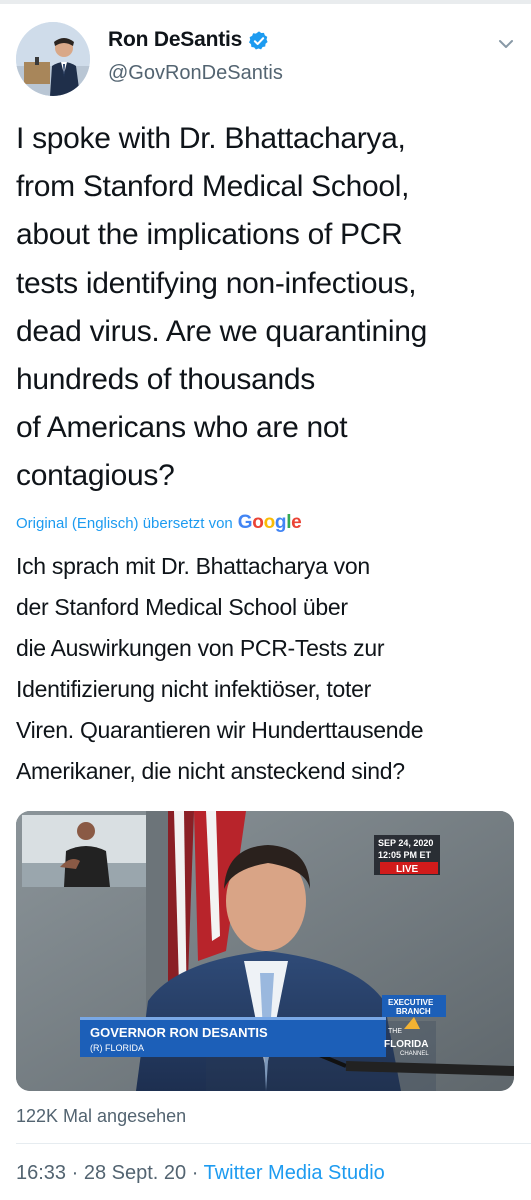 This screenshot has height=1200, width=531. I want to click on google-logo: Google, so click(269, 522).